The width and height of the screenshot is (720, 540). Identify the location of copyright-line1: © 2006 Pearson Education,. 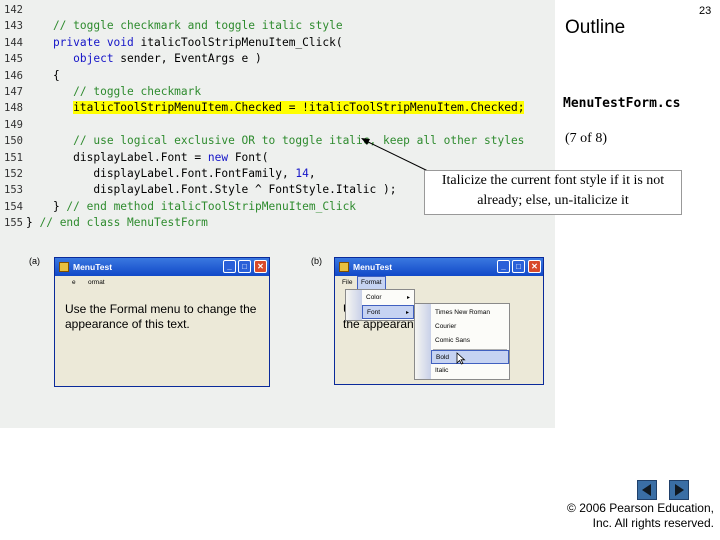
(640, 508).